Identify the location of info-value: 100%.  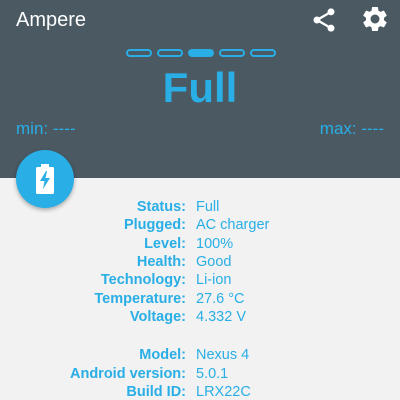
(215, 243).